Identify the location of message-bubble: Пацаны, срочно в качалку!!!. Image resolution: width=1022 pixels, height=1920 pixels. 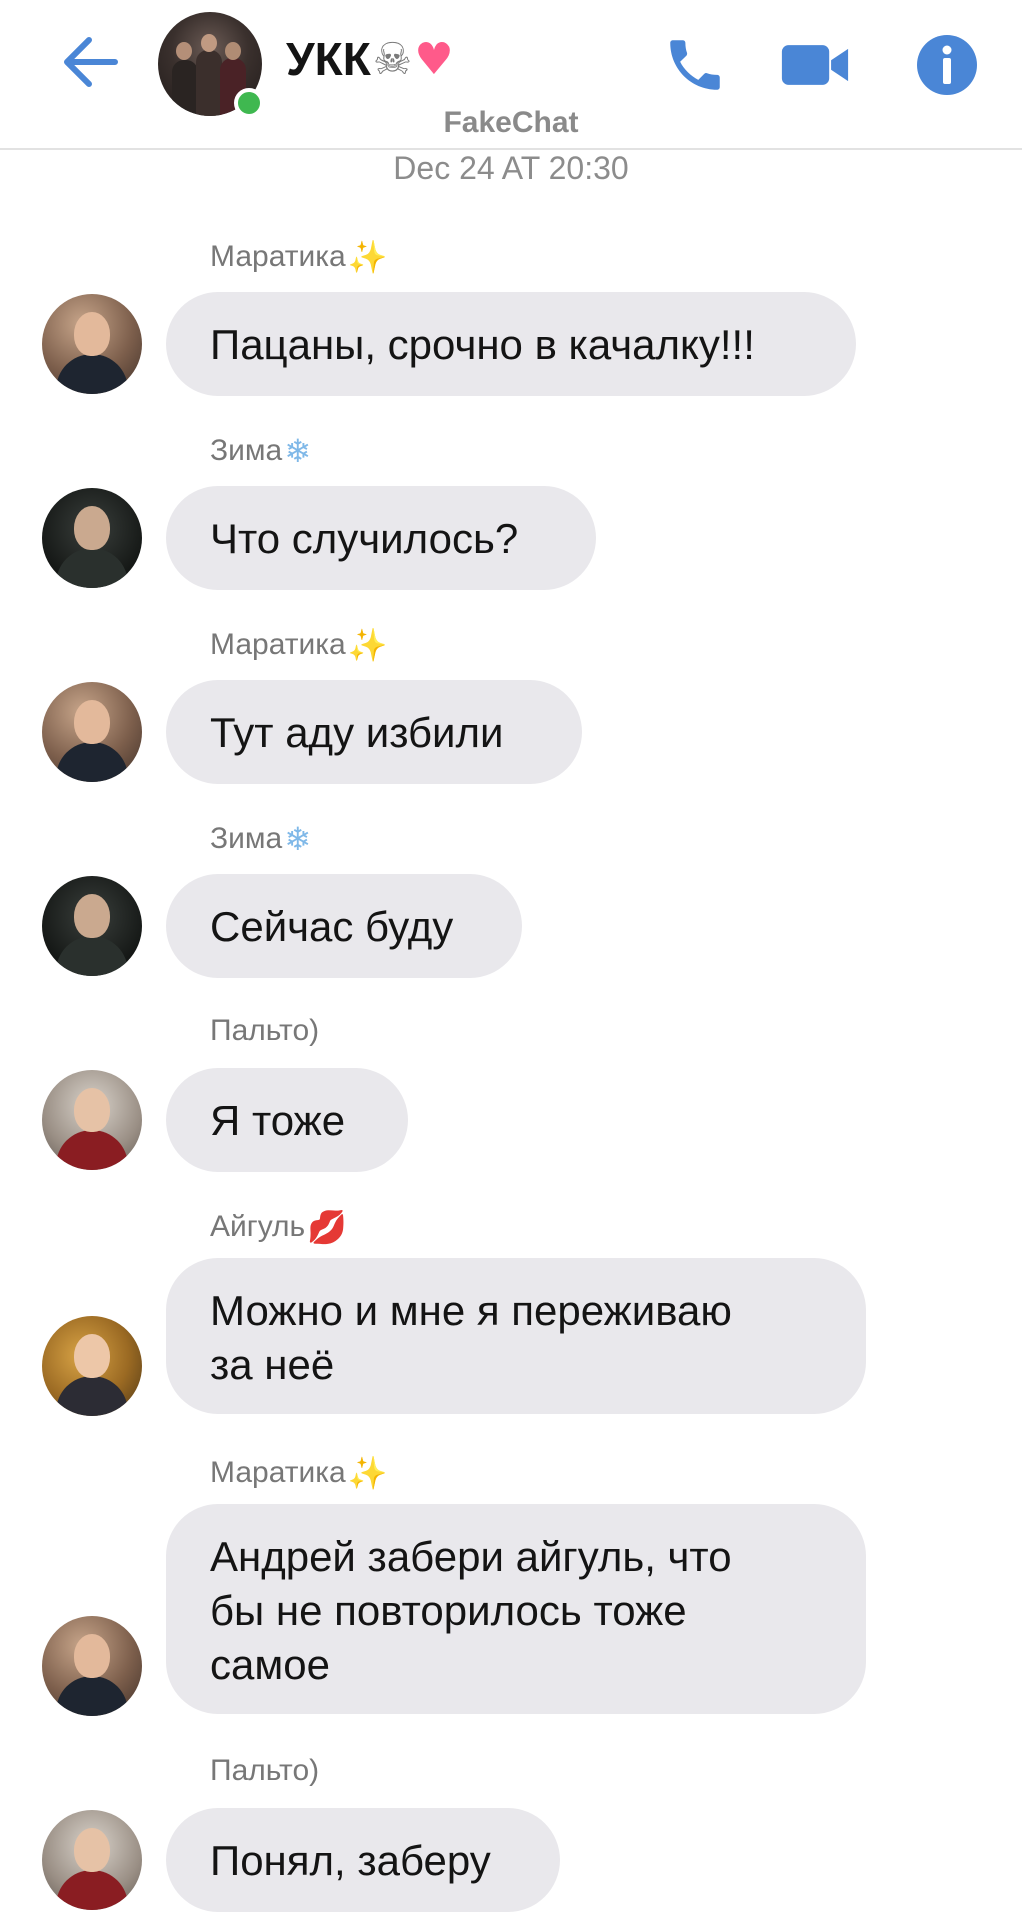
(511, 344).